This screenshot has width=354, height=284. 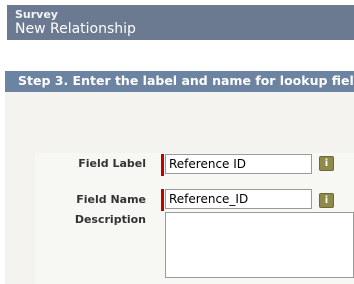 I want to click on description-textarea, so click(x=259, y=245).